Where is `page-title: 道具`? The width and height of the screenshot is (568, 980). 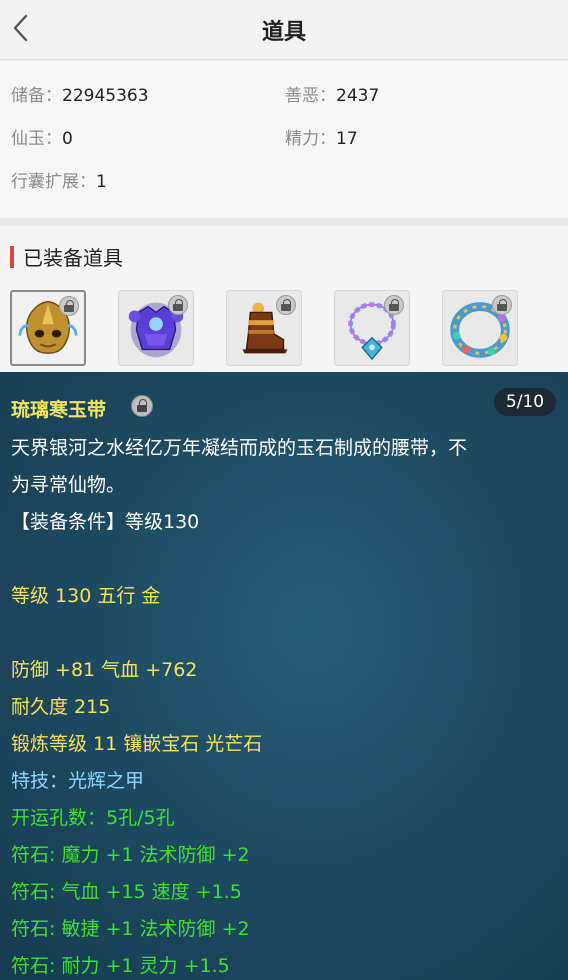
page-title: 道具 is located at coordinates (283, 32).